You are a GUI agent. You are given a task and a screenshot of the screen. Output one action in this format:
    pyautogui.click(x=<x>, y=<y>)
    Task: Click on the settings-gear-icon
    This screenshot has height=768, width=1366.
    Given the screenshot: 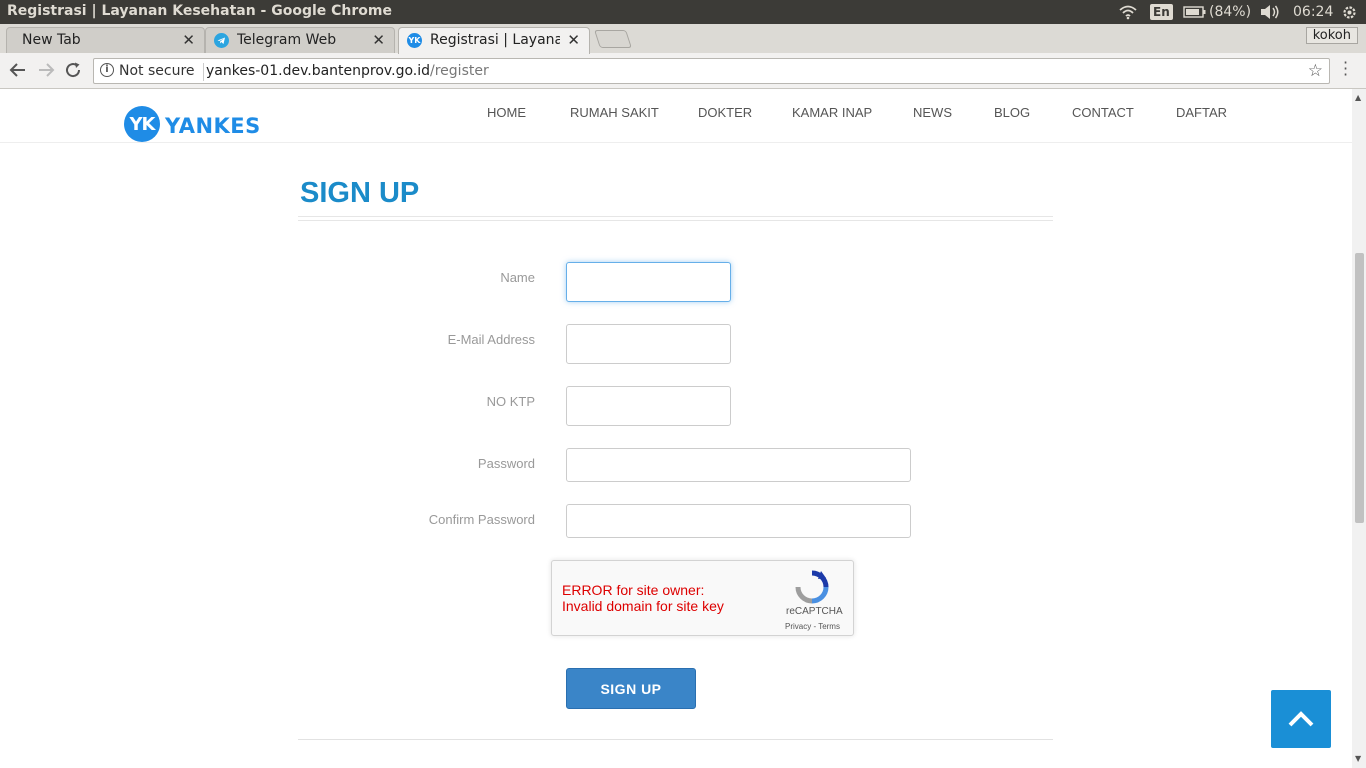 What is the action you would take?
    pyautogui.click(x=1349, y=12)
    